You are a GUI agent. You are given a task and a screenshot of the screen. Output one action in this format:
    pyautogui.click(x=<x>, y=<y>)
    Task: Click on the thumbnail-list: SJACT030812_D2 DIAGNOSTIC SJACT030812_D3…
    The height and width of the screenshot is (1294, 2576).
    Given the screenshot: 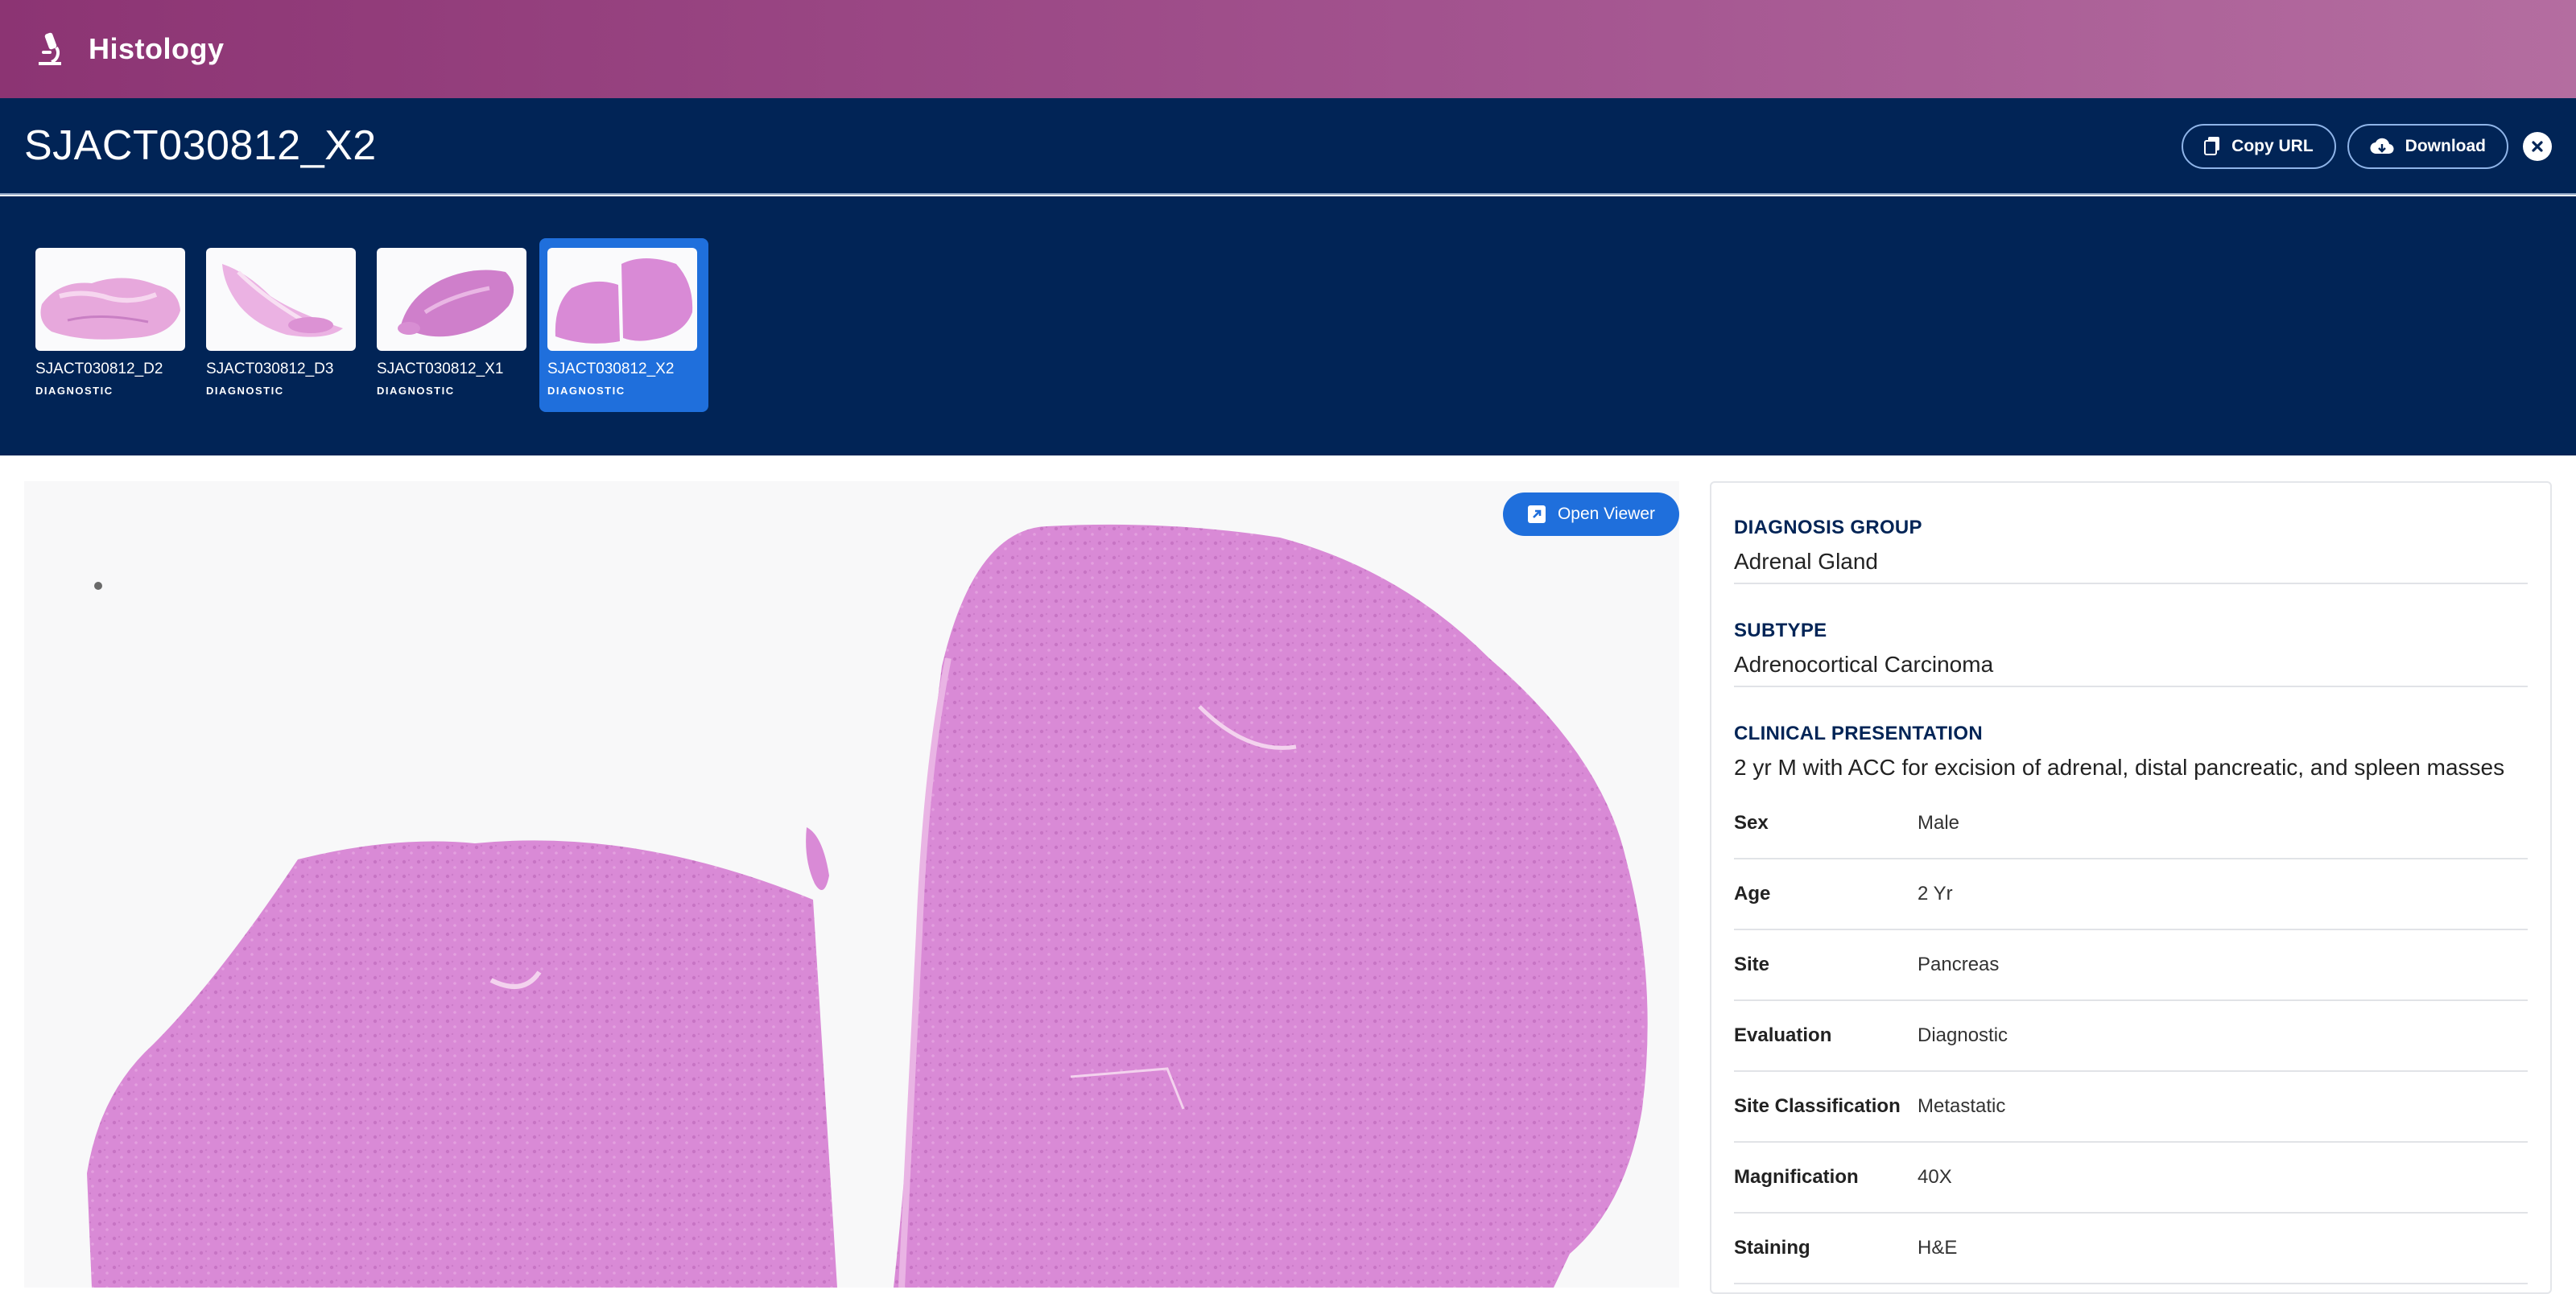 What is the action you would take?
    pyautogui.click(x=368, y=325)
    